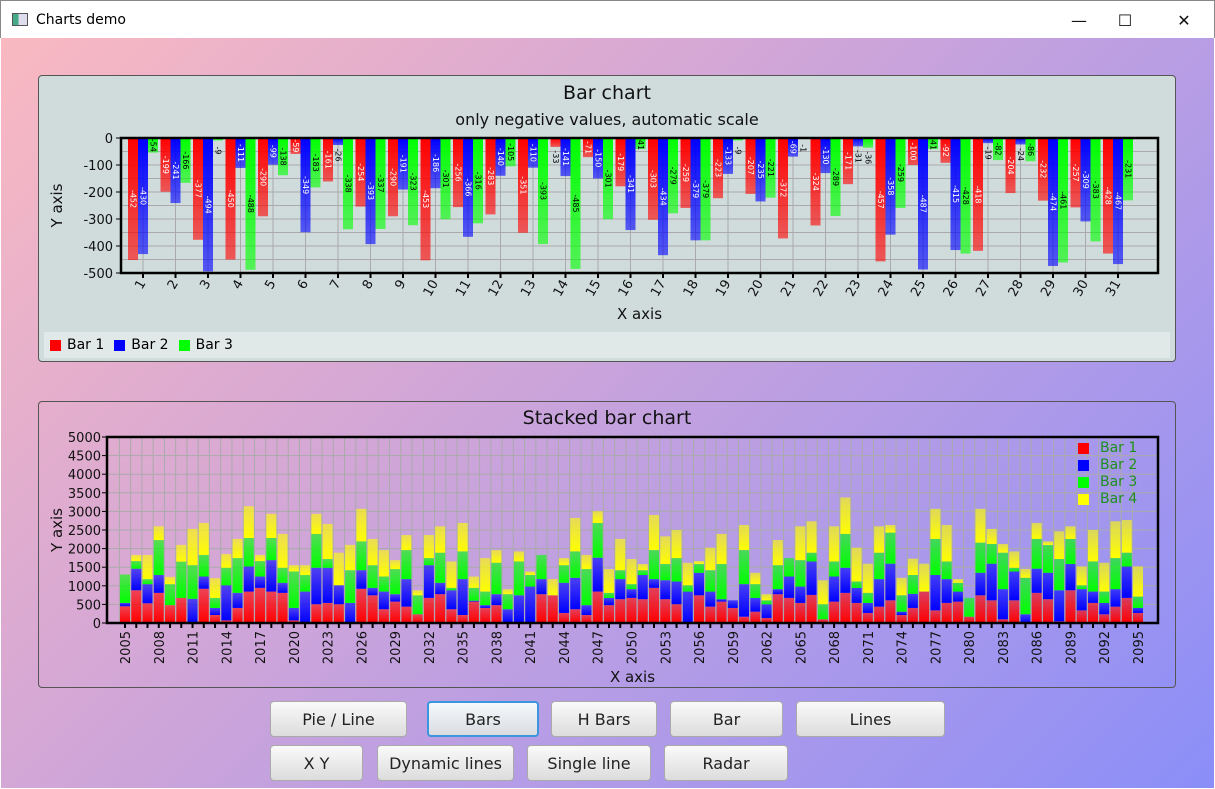 The image size is (1215, 789). I want to click on y-tick-label: -300, so click(98, 220).